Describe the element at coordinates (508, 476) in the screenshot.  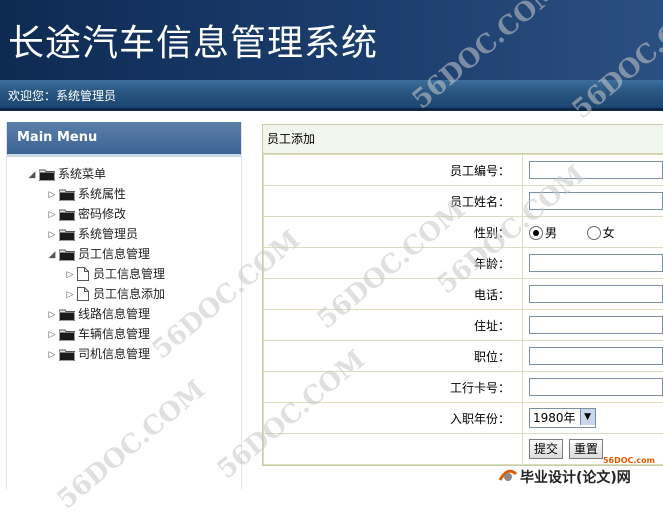
I see `logo-icon` at that location.